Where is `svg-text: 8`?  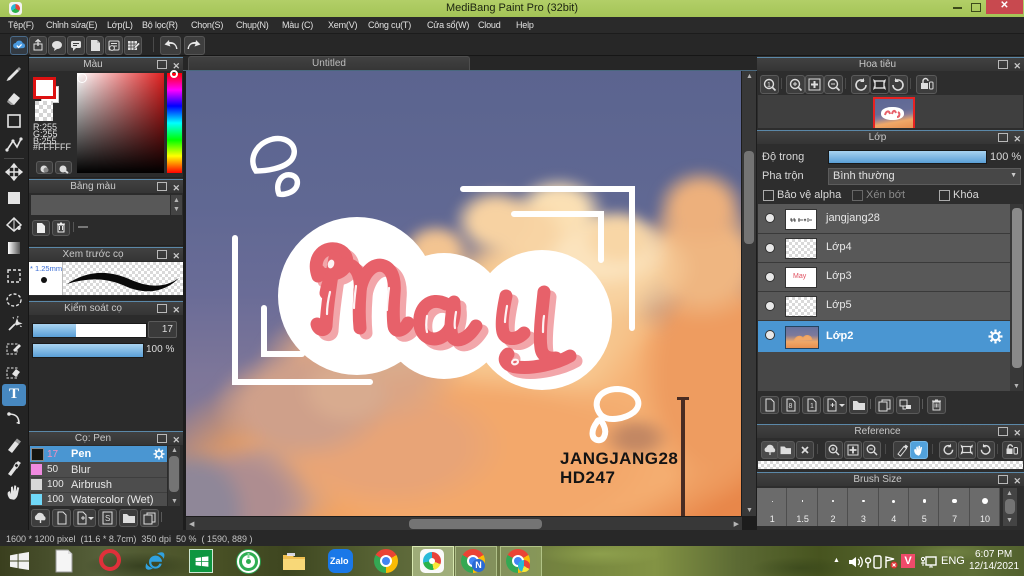
svg-text: 8 is located at coordinates (791, 406).